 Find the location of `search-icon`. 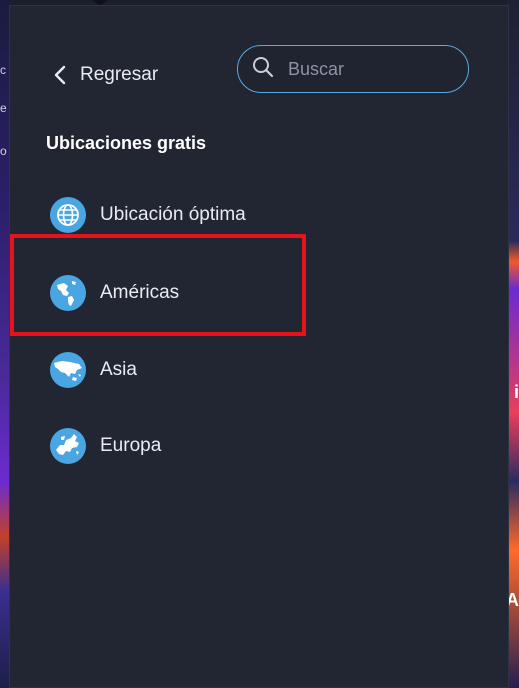

search-icon is located at coordinates (263, 69).